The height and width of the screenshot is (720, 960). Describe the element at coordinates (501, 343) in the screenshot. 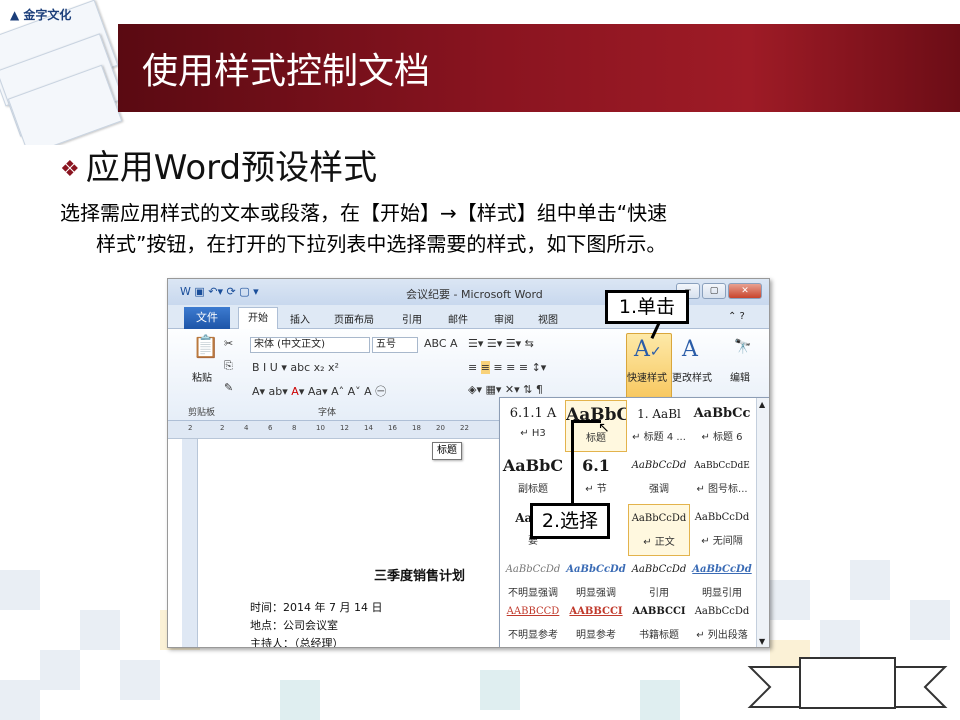

I see `list-buttons: ☰▾ ☰▾ ☰▾ ⇆` at that location.